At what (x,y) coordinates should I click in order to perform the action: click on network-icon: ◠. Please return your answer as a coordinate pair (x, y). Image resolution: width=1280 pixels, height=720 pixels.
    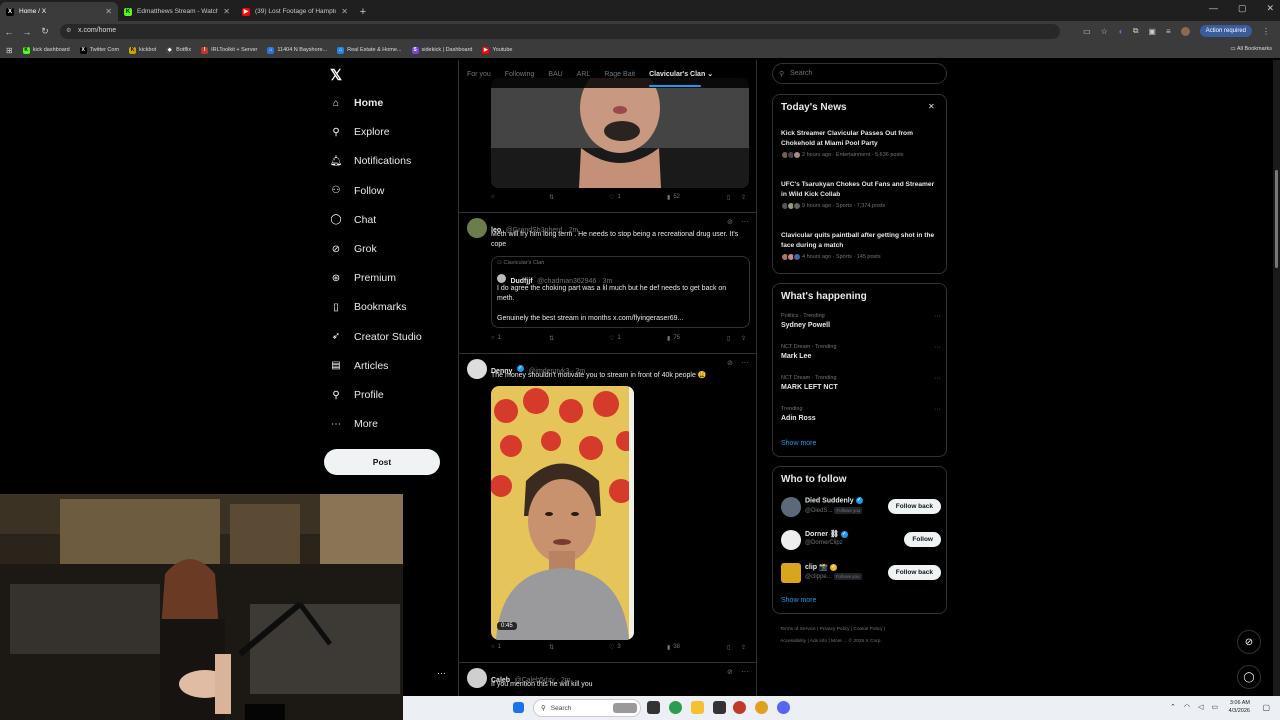
    Looking at the image, I should click on (1187, 707).